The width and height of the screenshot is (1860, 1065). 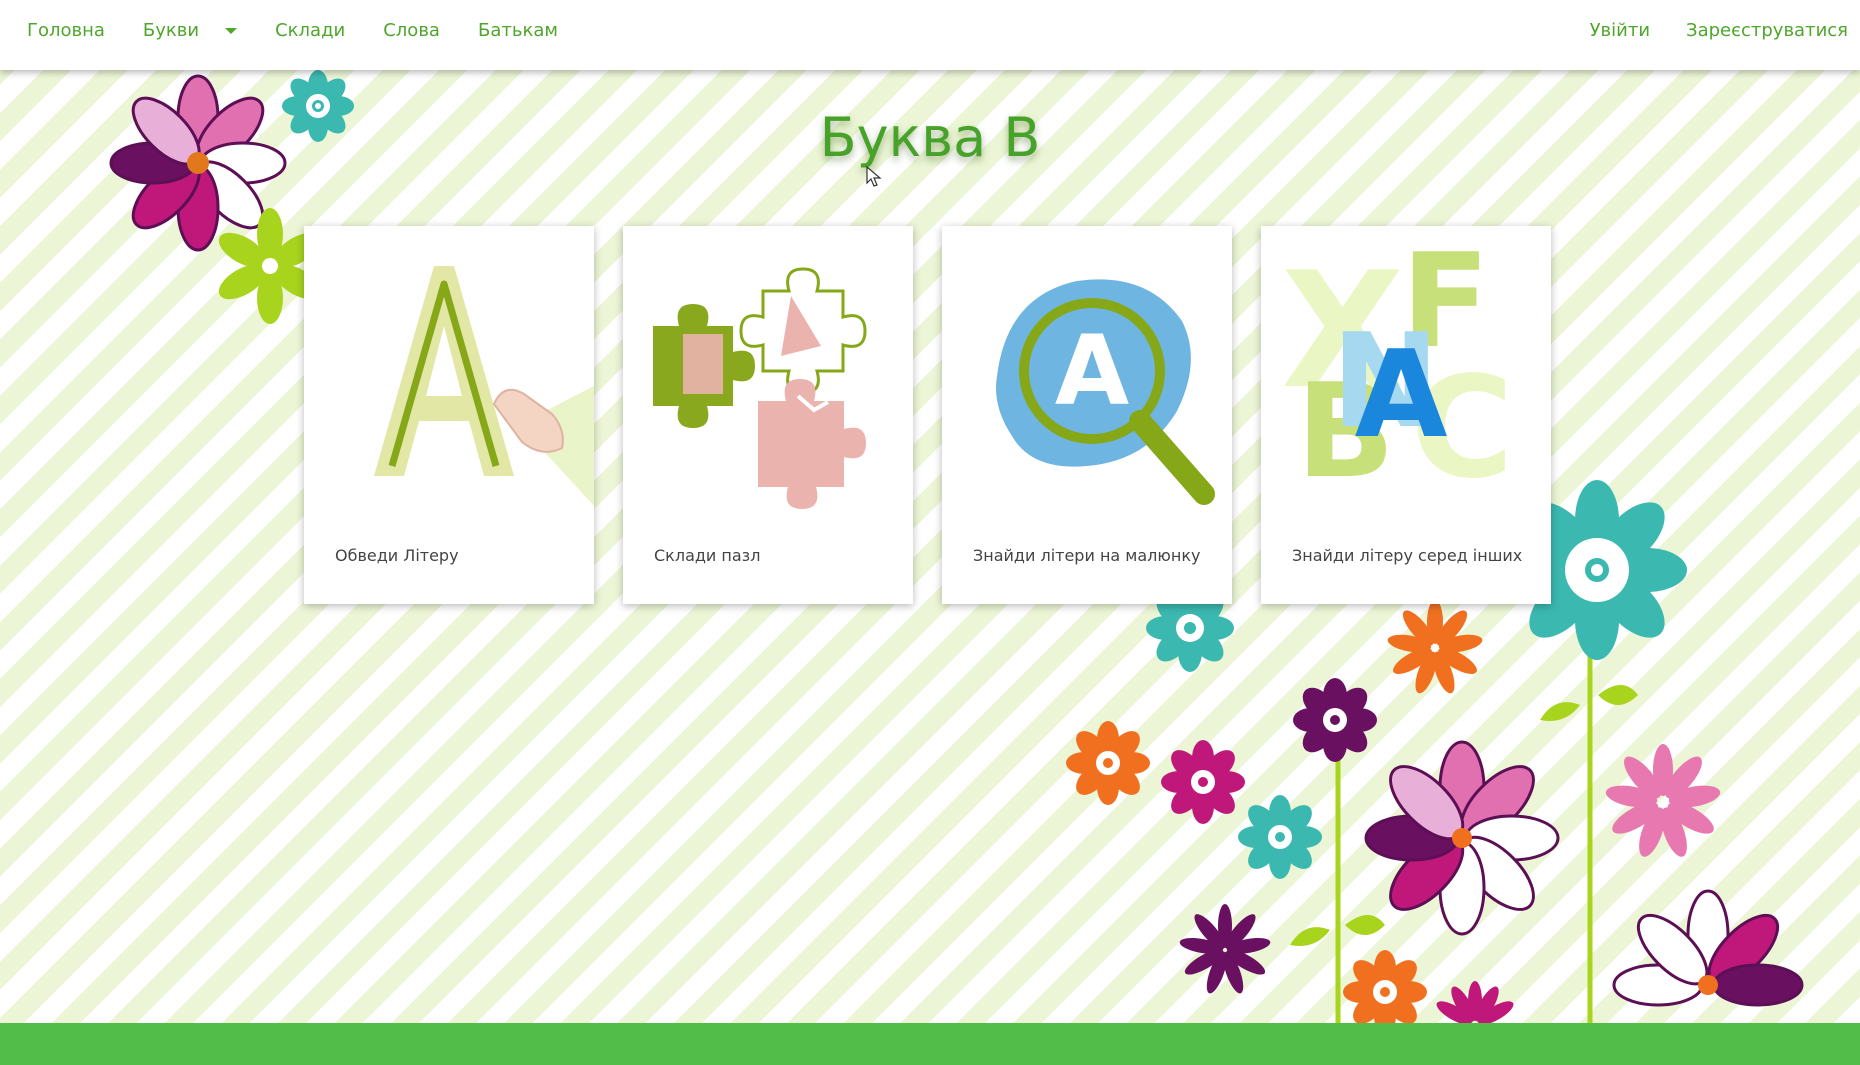 I want to click on page-title: Буква В, so click(x=930, y=137).